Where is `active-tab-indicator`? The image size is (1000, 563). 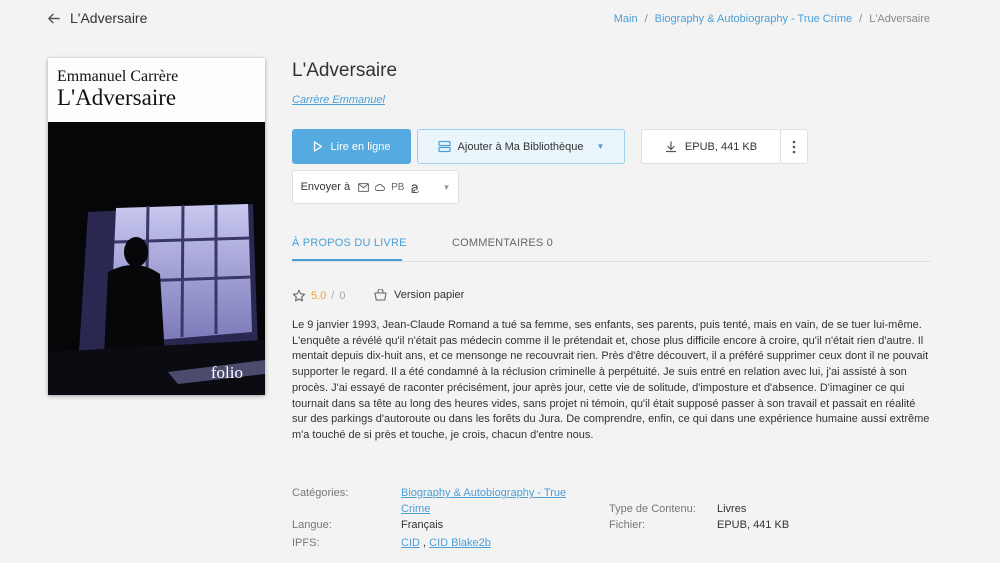
active-tab-indicator is located at coordinates (347, 260).